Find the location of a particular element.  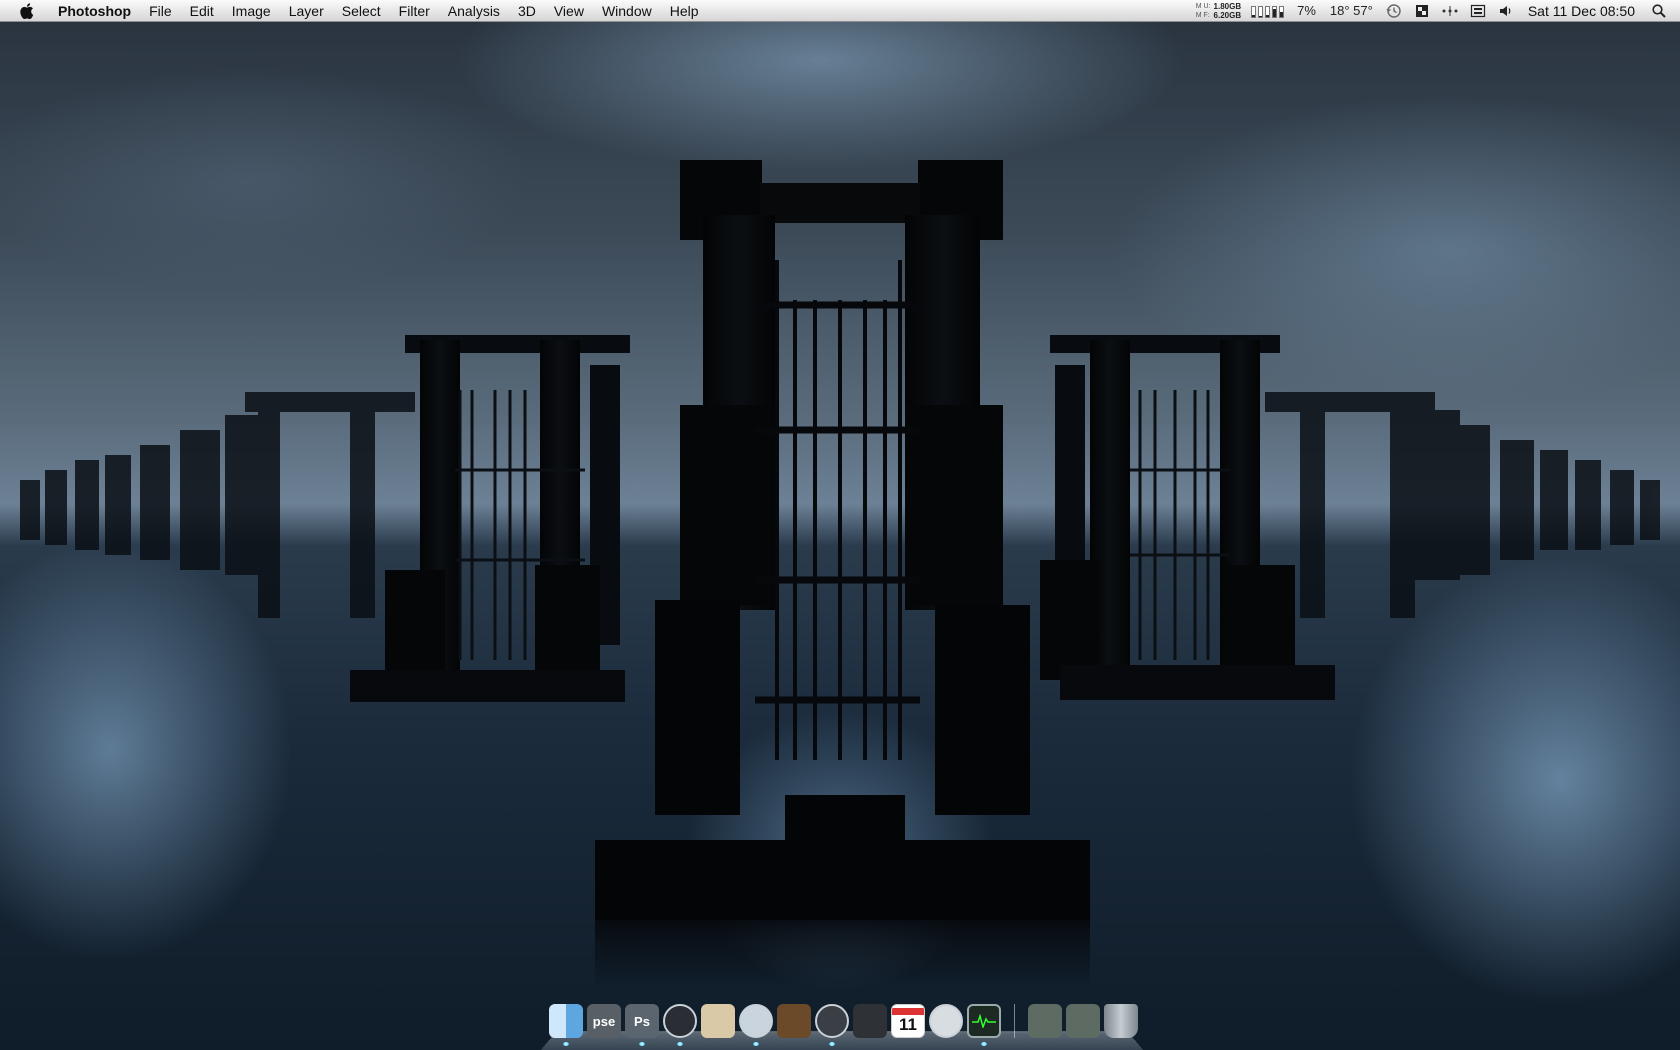

cpu-usage: 7% is located at coordinates (1306, 10).